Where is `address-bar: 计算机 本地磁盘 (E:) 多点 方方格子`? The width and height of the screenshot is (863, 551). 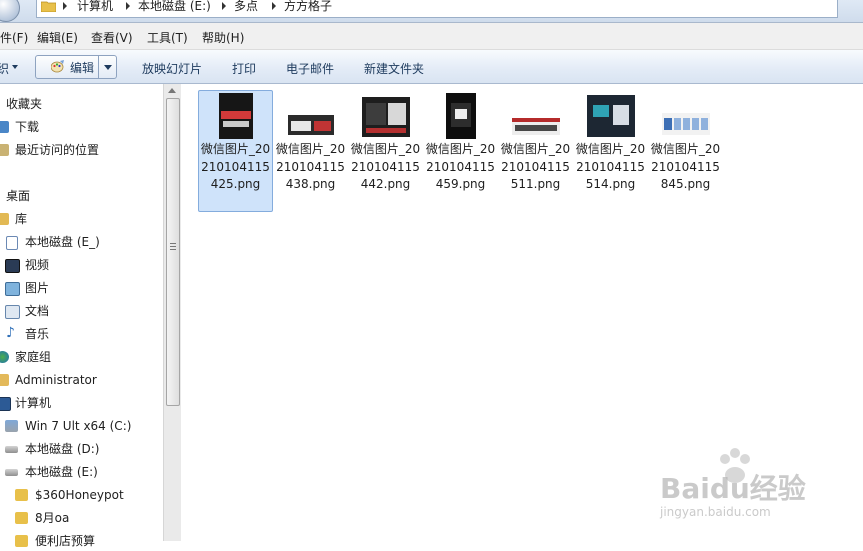
address-bar: 计算机 本地磁盘 (E:) 多点 方方格子 is located at coordinates (431, 11).